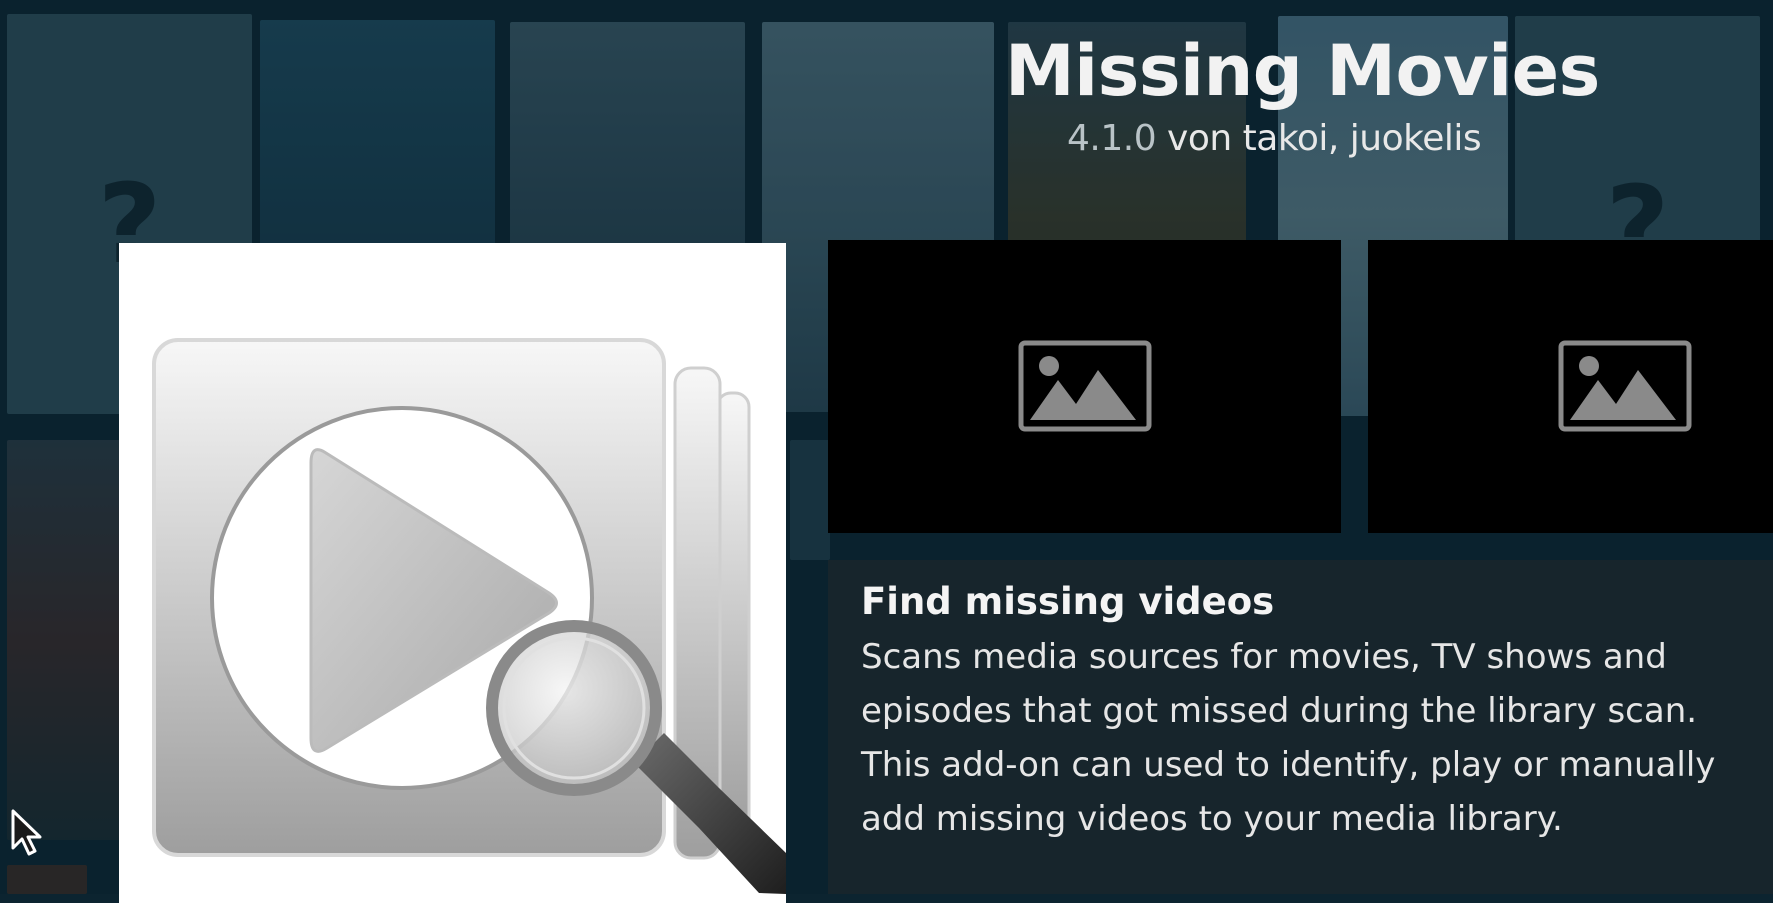 This screenshot has height=903, width=1773. Describe the element at coordinates (1302, 71) in the screenshot. I see `addon-title: Missing Movies` at that location.